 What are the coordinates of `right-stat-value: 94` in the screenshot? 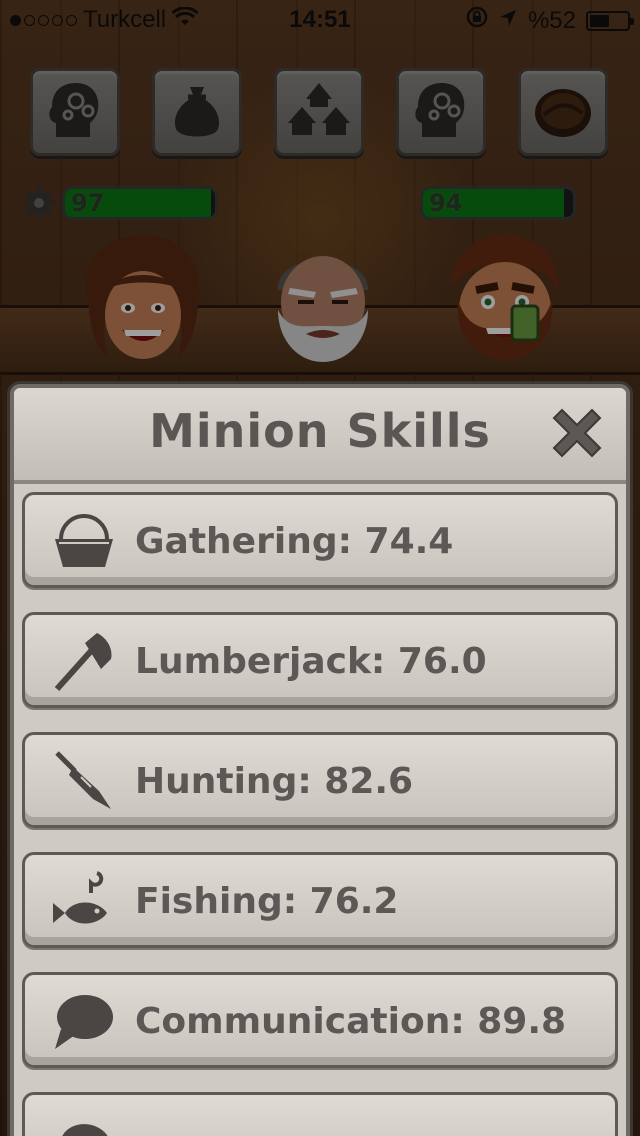 It's located at (446, 203).